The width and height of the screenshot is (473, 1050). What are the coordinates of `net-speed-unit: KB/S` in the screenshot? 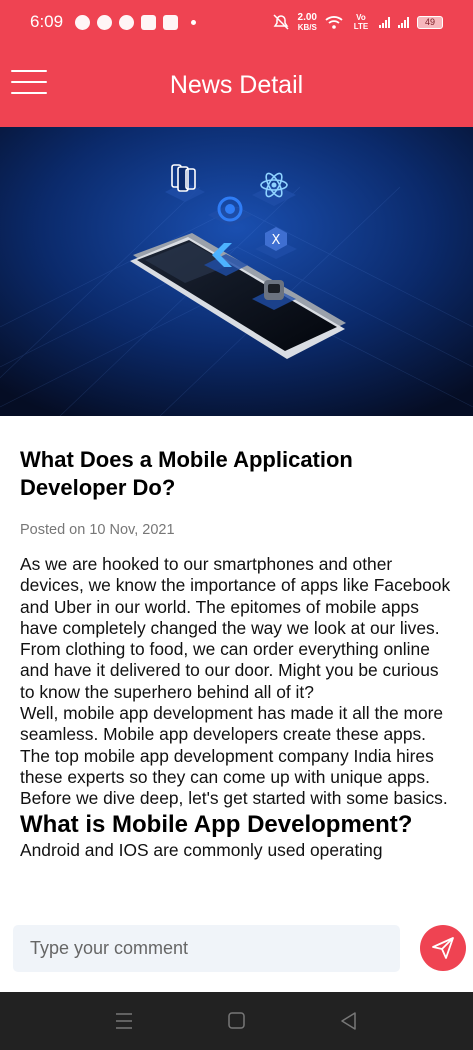 It's located at (307, 27).